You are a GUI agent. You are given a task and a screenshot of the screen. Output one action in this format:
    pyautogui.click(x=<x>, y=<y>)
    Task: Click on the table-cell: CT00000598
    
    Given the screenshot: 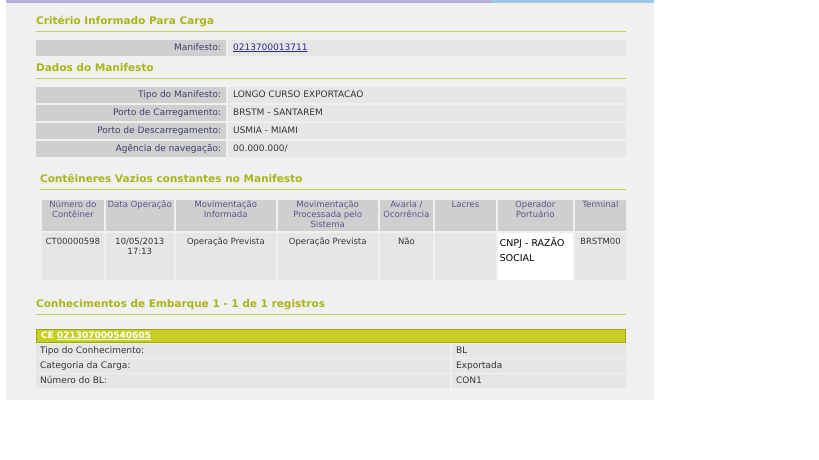 What is the action you would take?
    pyautogui.click(x=73, y=256)
    